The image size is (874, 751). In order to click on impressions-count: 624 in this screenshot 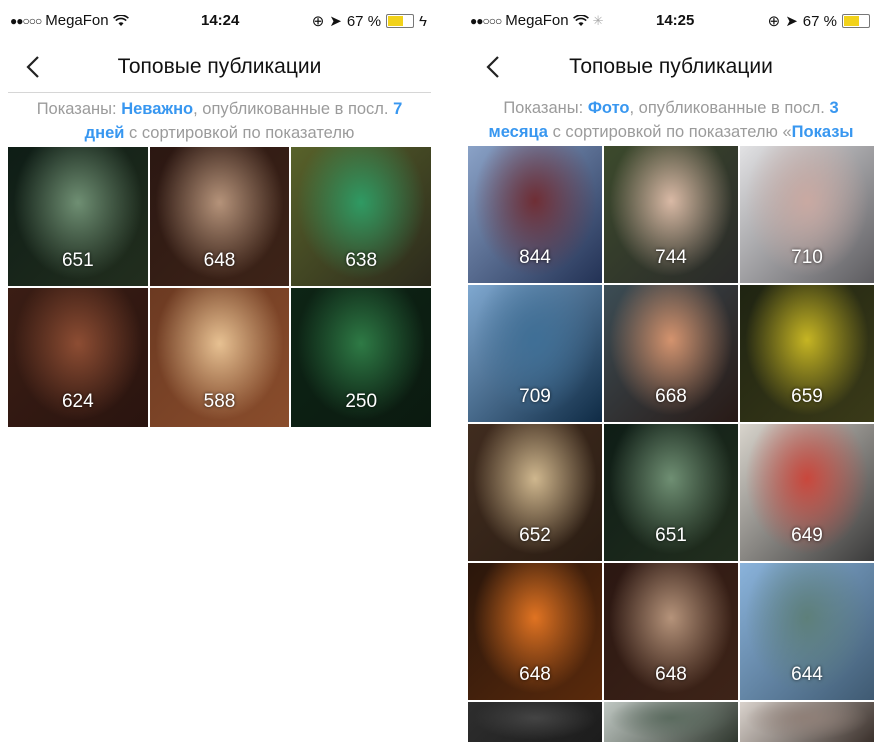, I will do `click(77, 401)`.